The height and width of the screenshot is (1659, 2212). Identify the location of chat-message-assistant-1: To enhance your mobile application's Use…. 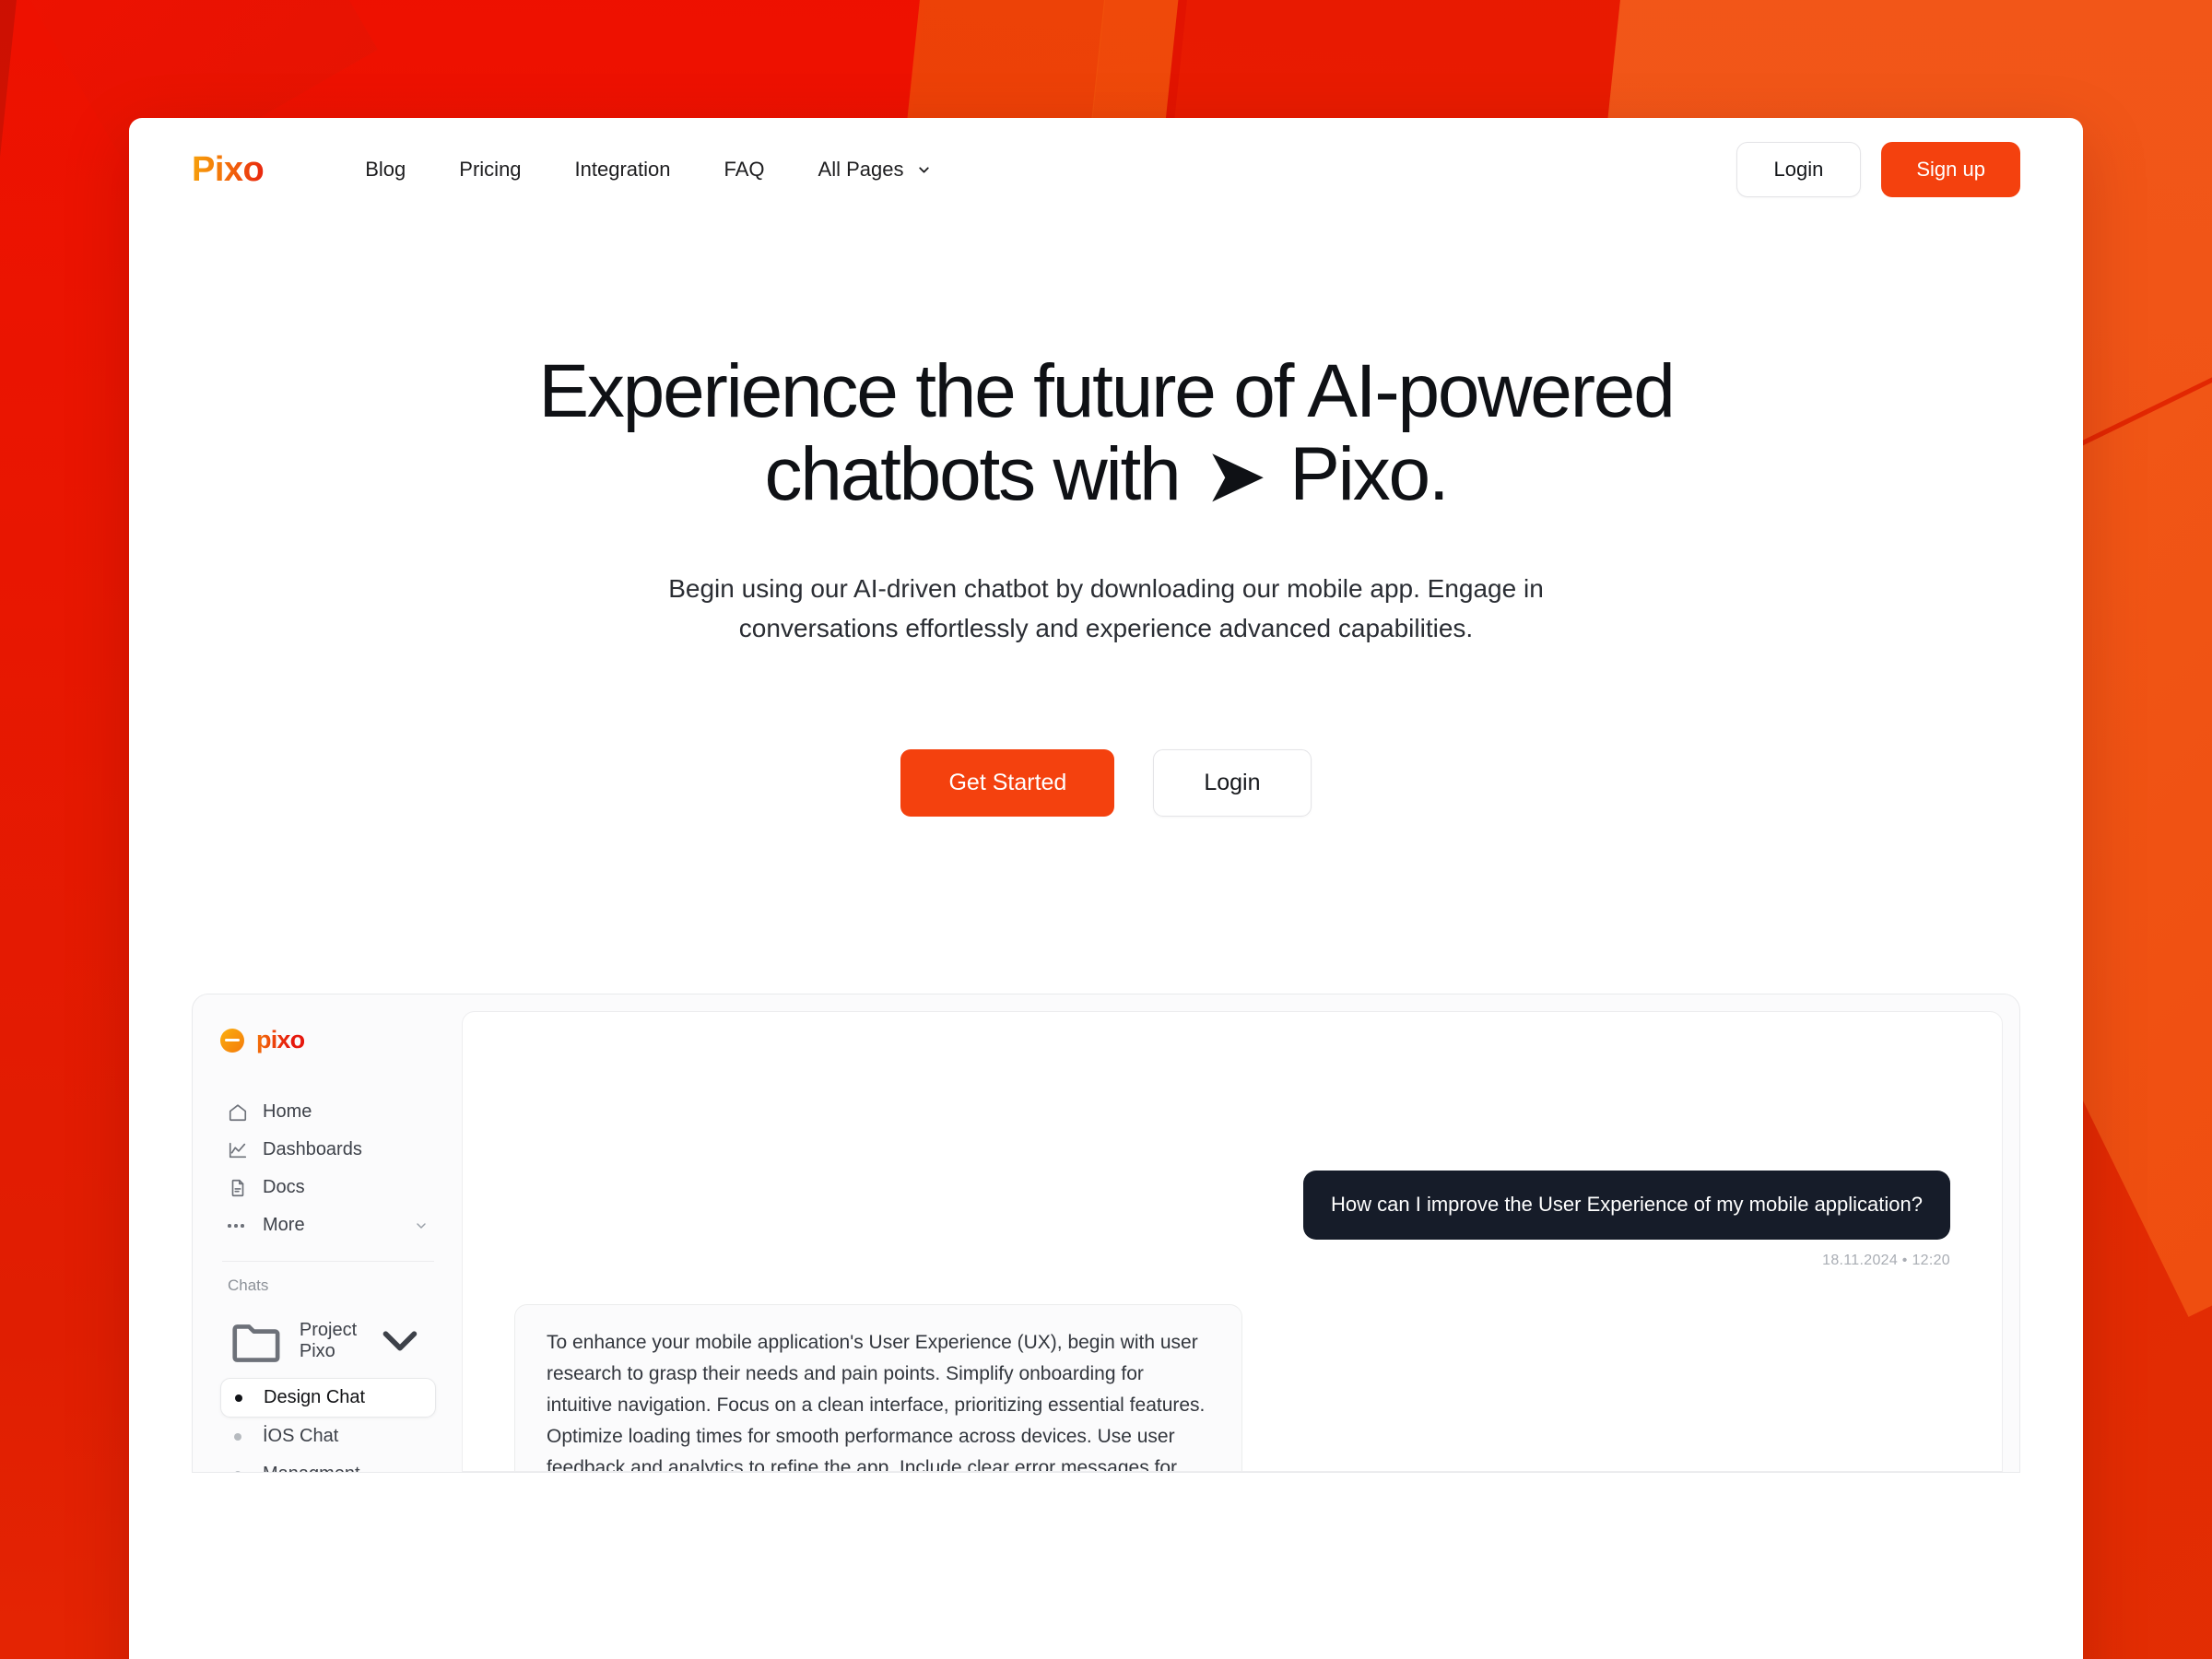
(1232, 1388).